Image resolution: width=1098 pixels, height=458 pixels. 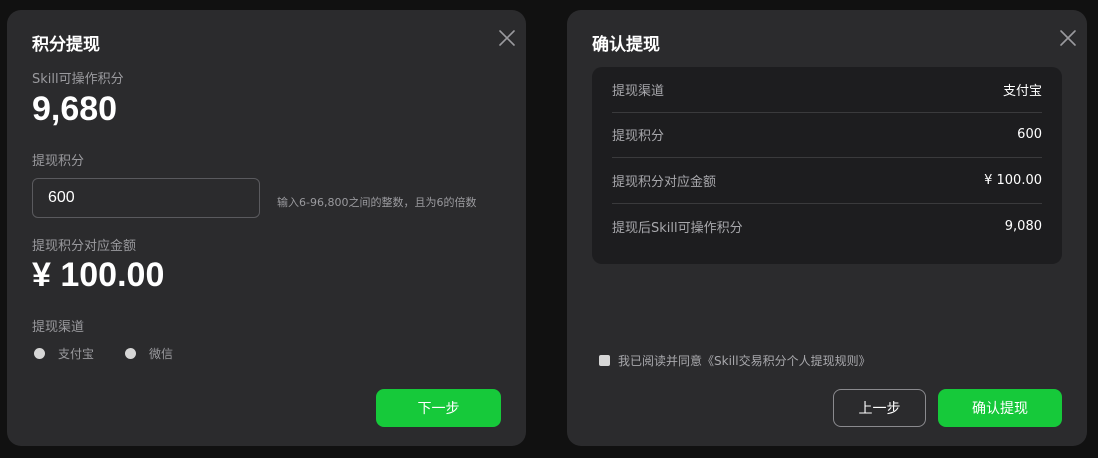 I want to click on operable-points-value: 9,680, so click(x=75, y=109).